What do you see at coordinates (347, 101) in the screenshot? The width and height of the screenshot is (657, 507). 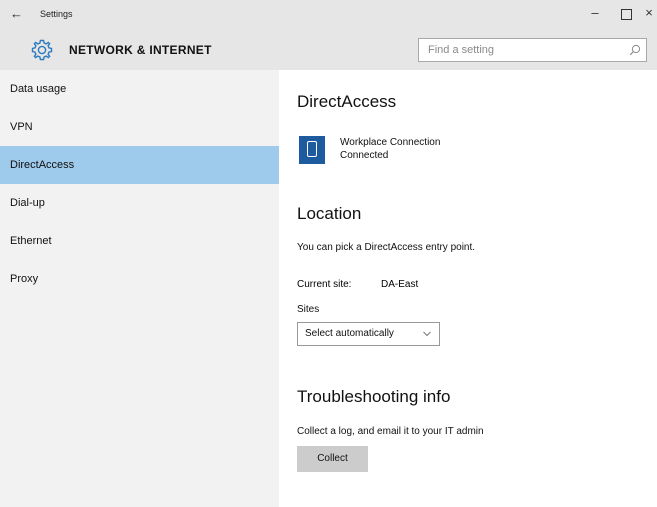 I see `directaccess-heading: DirectAccess` at bounding box center [347, 101].